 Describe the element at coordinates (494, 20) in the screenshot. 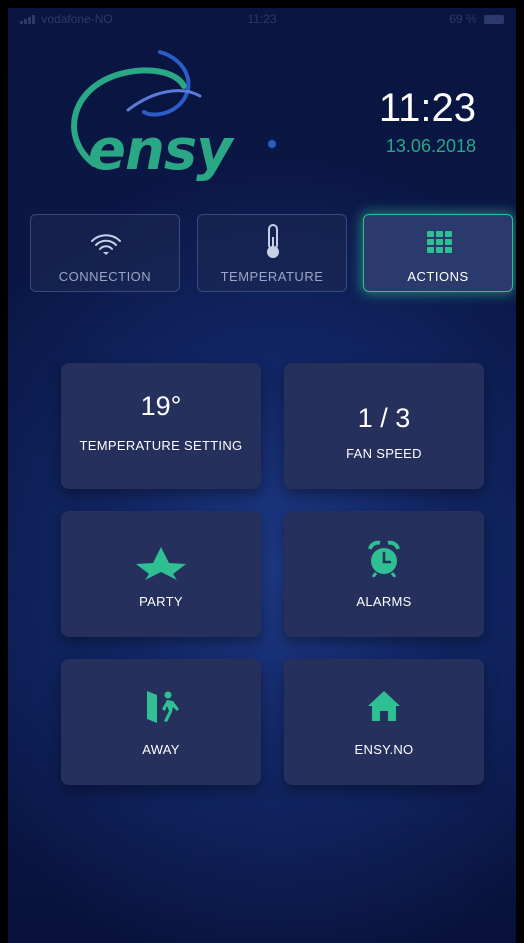

I see `battery-icon` at that location.